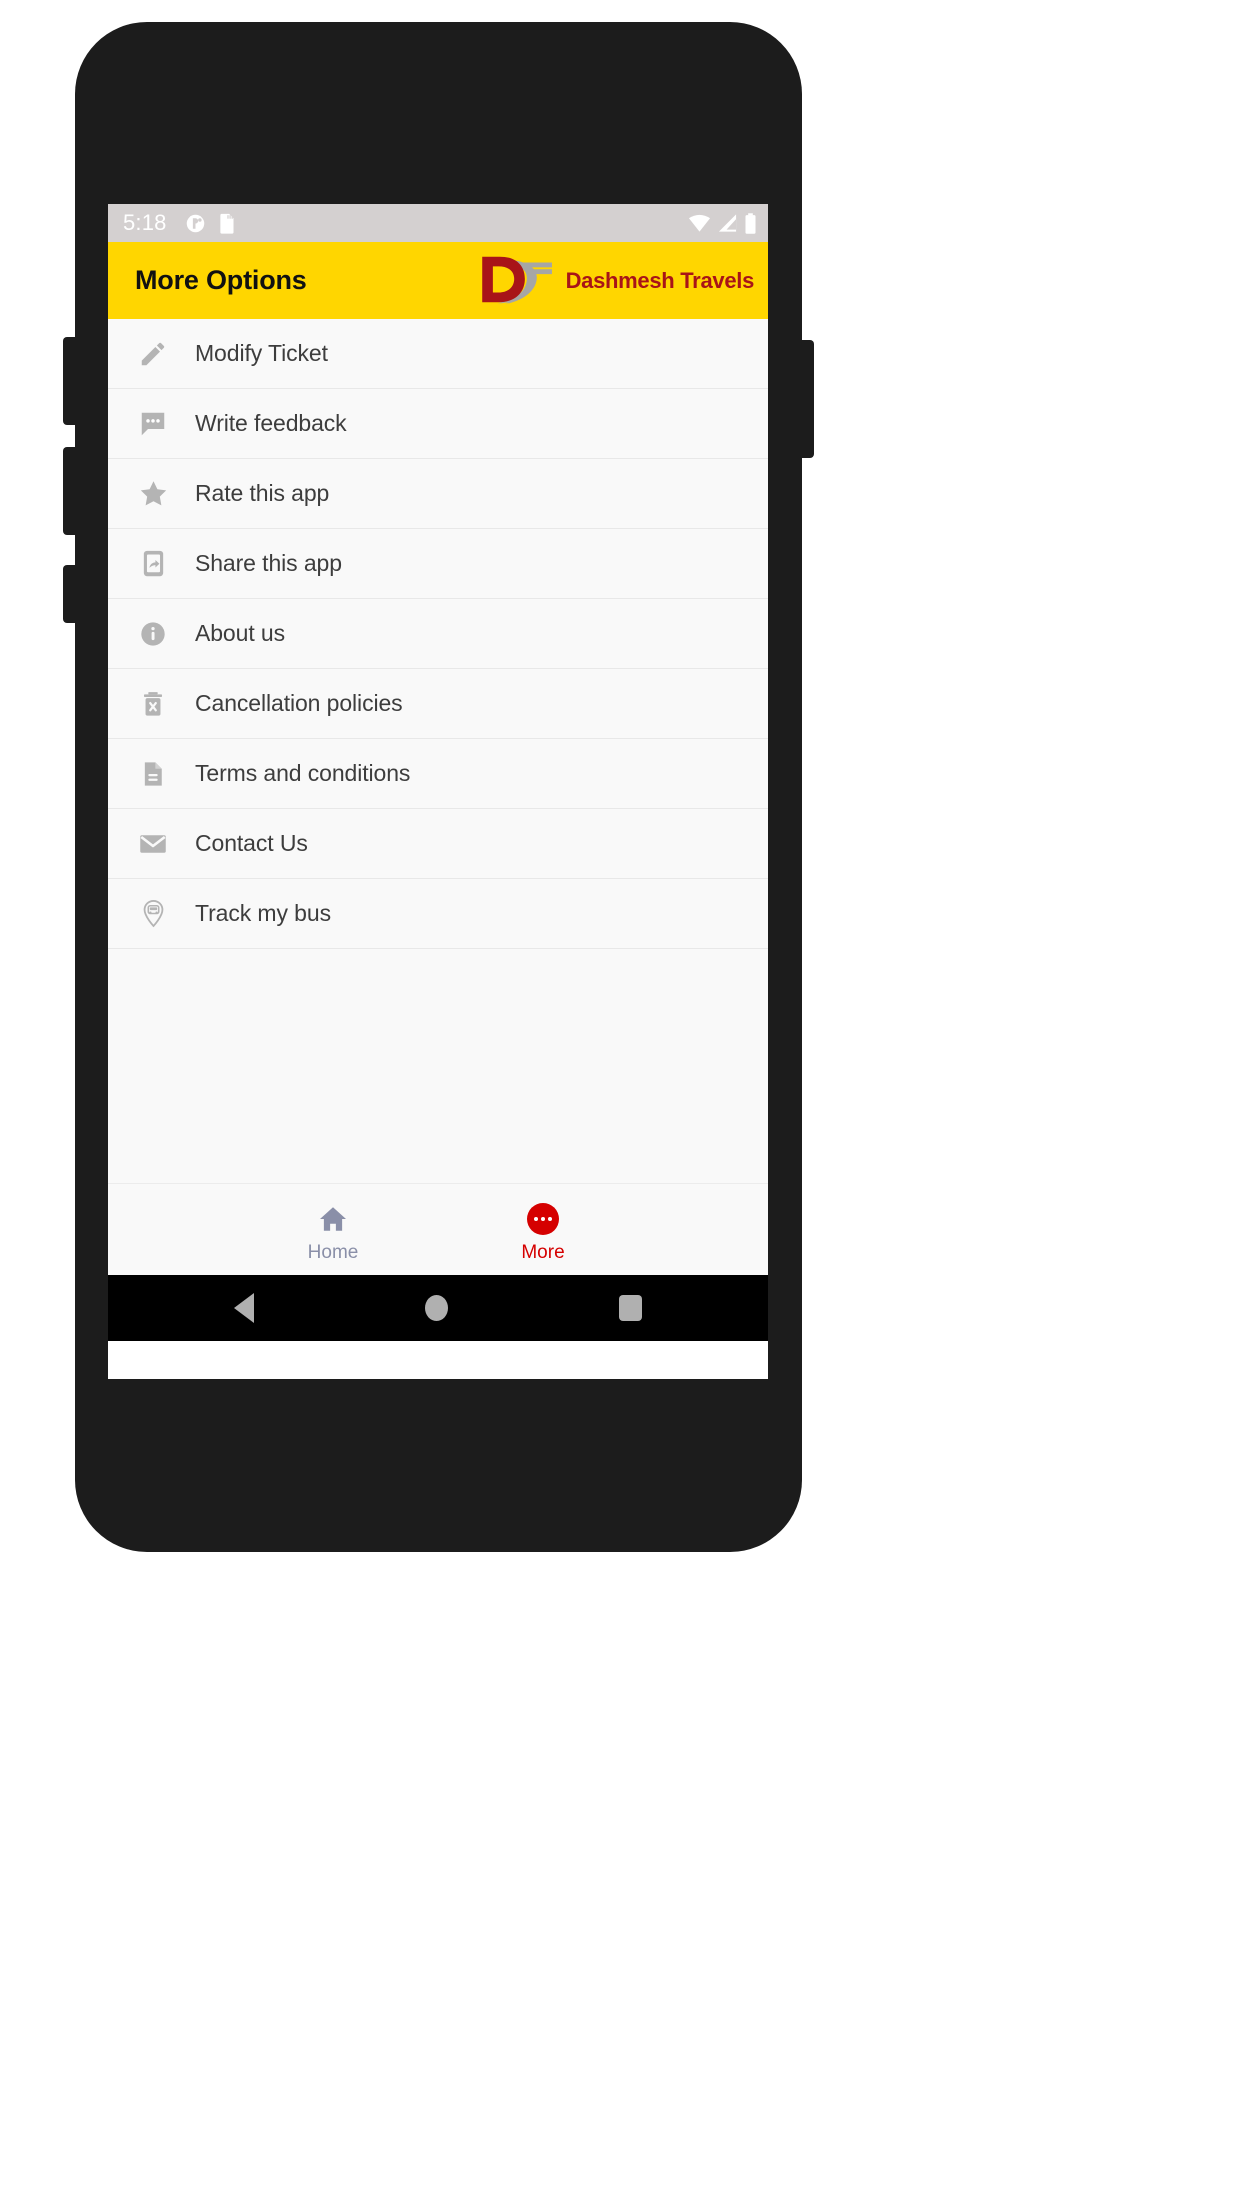 The height and width of the screenshot is (2208, 1242). I want to click on recents-icon, so click(631, 1308).